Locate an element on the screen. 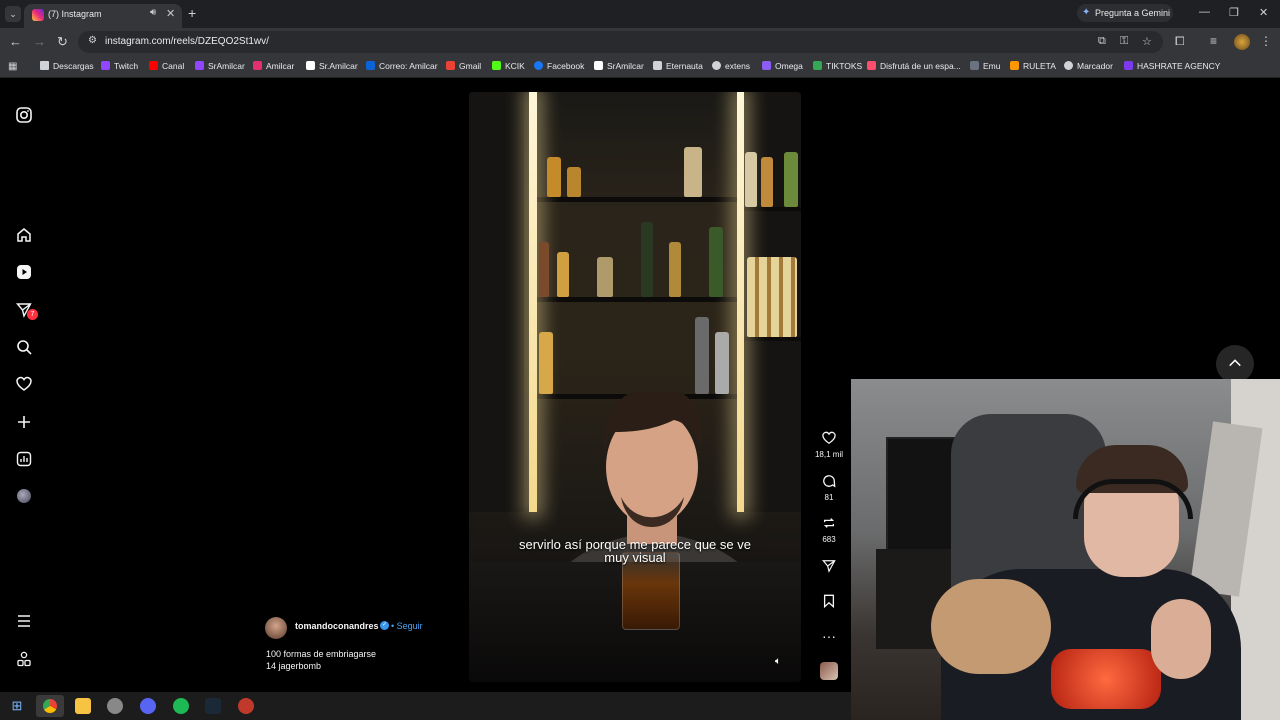 The width and height of the screenshot is (1280, 720). notifications-badge: 7 is located at coordinates (32, 314).